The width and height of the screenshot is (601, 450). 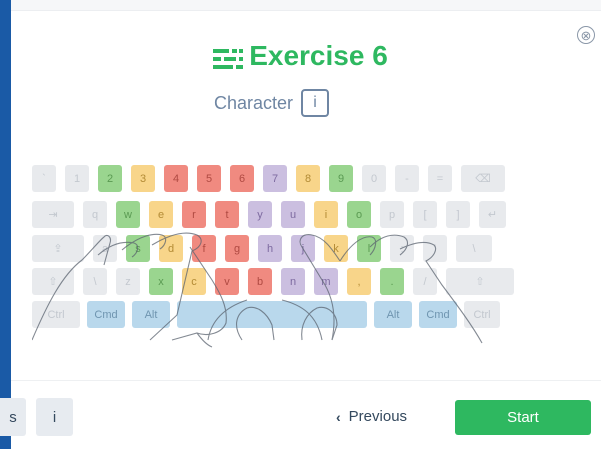 What do you see at coordinates (293, 281) in the screenshot?
I see `key-n: n` at bounding box center [293, 281].